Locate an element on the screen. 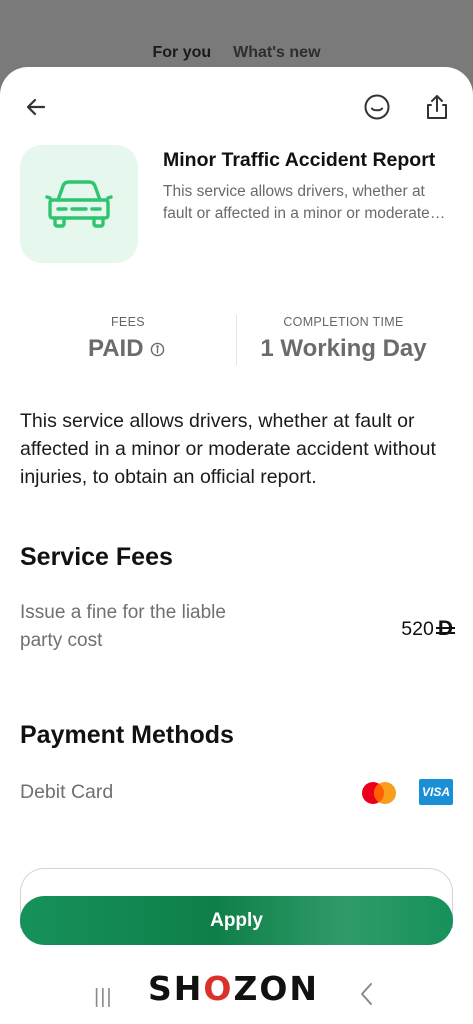 This screenshot has width=473, height=1024. feedback-button is located at coordinates (377, 107).